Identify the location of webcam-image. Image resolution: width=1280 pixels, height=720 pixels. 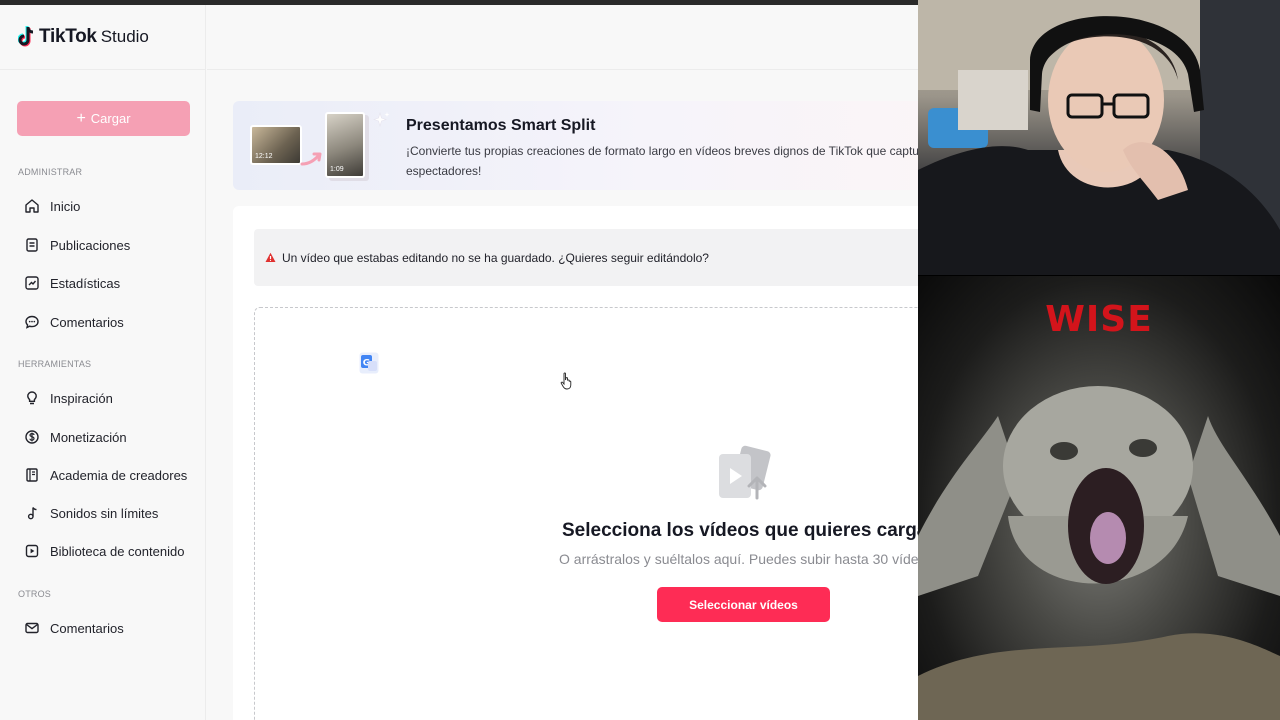
(1099, 137).